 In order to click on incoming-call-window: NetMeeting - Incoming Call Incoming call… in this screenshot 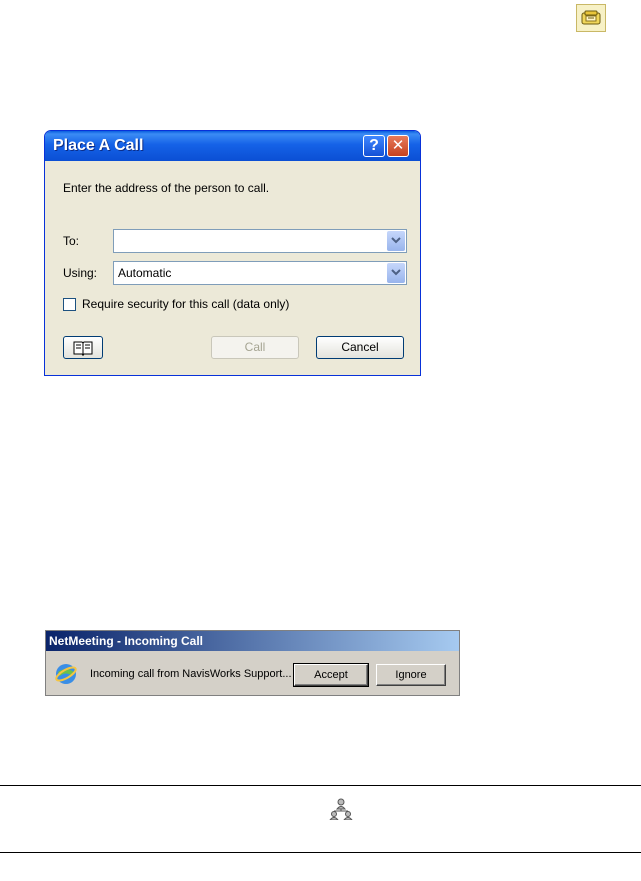, I will do `click(252, 663)`.